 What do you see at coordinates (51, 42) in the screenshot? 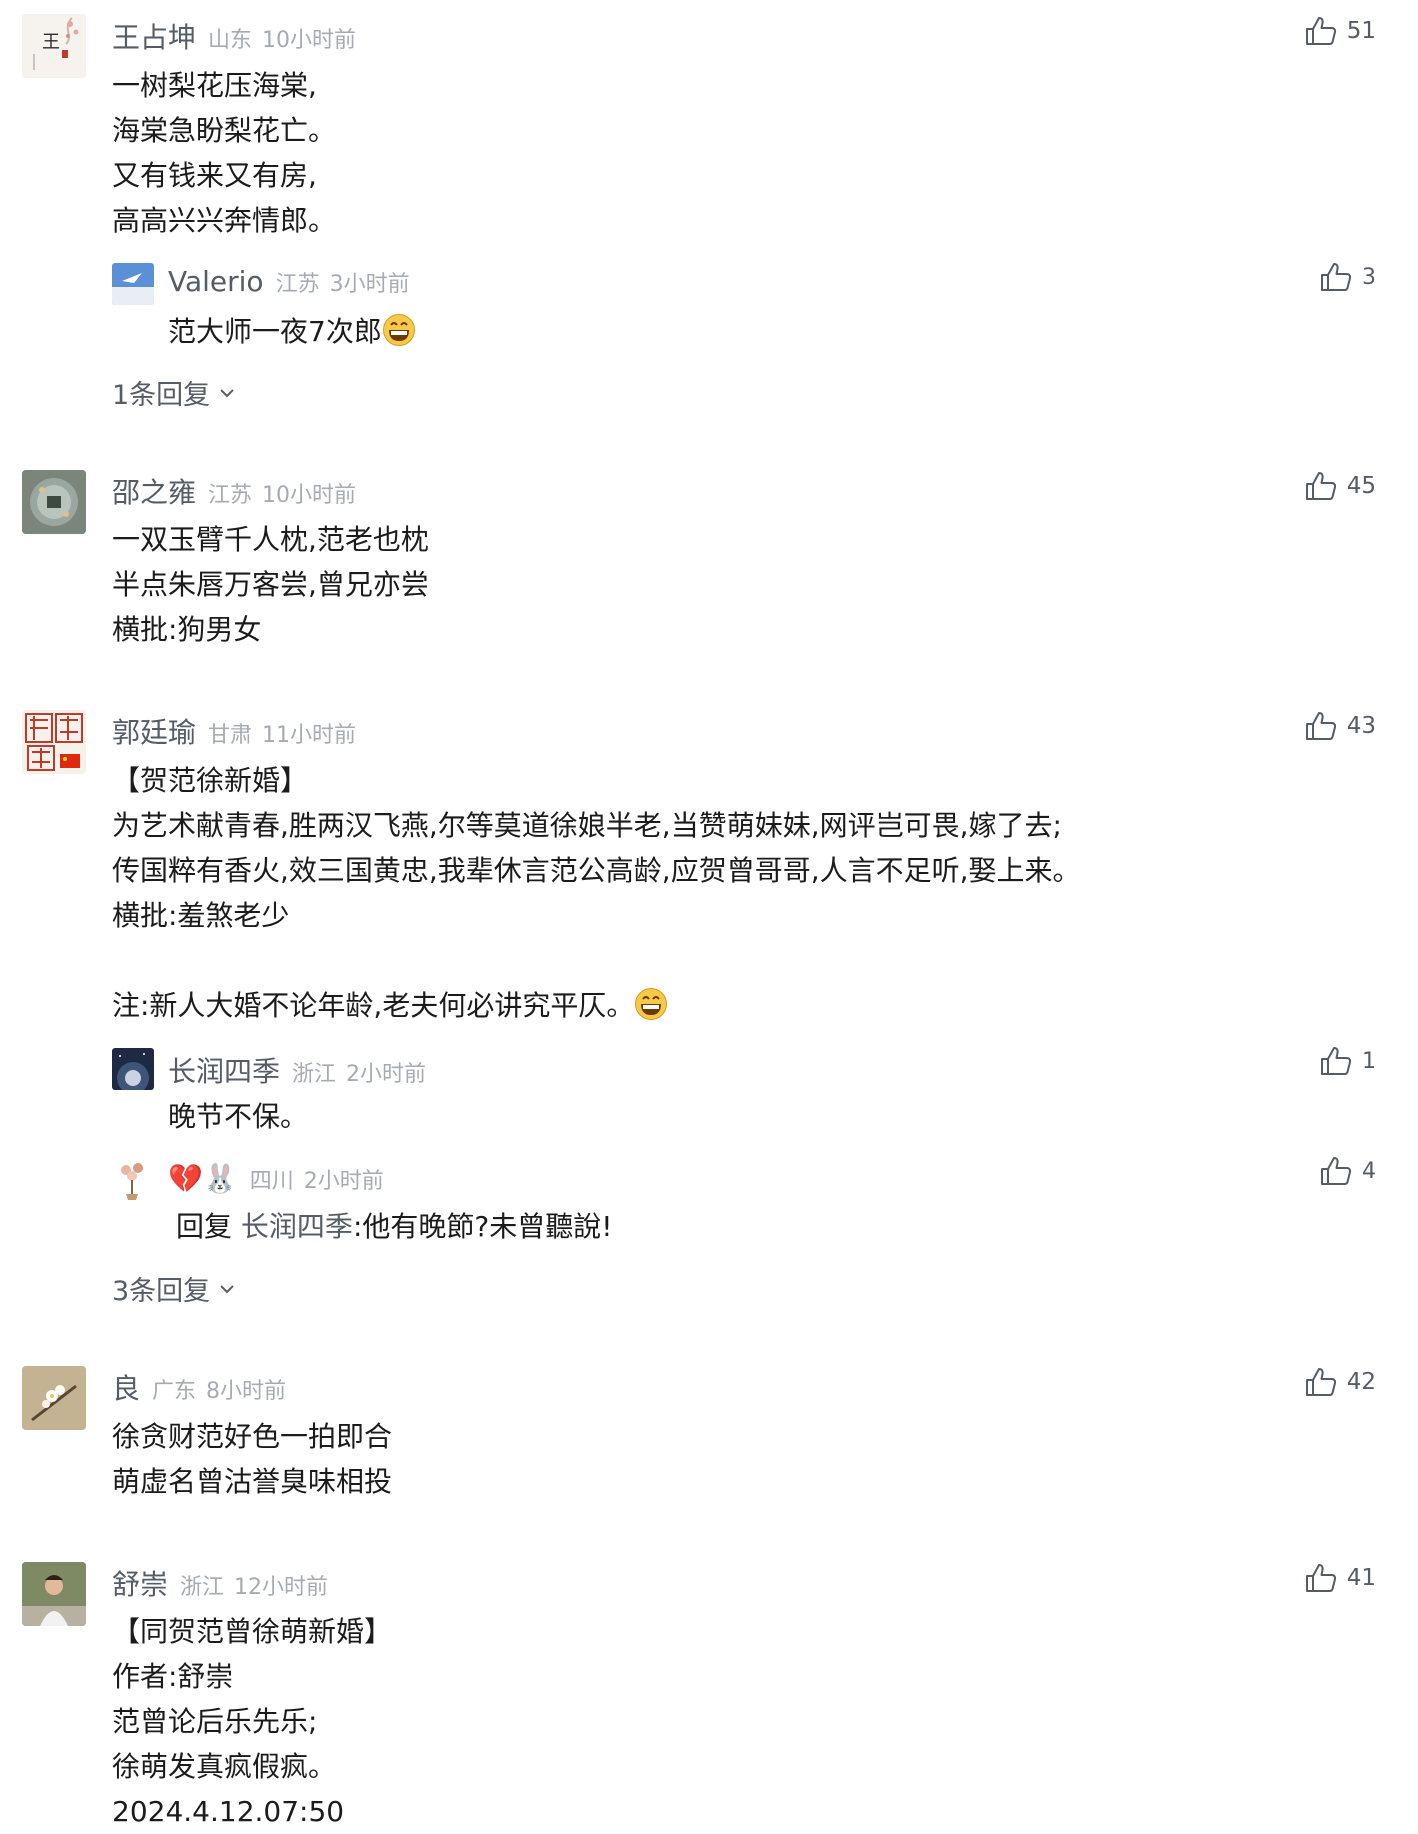
I see `svg-text: 王` at bounding box center [51, 42].